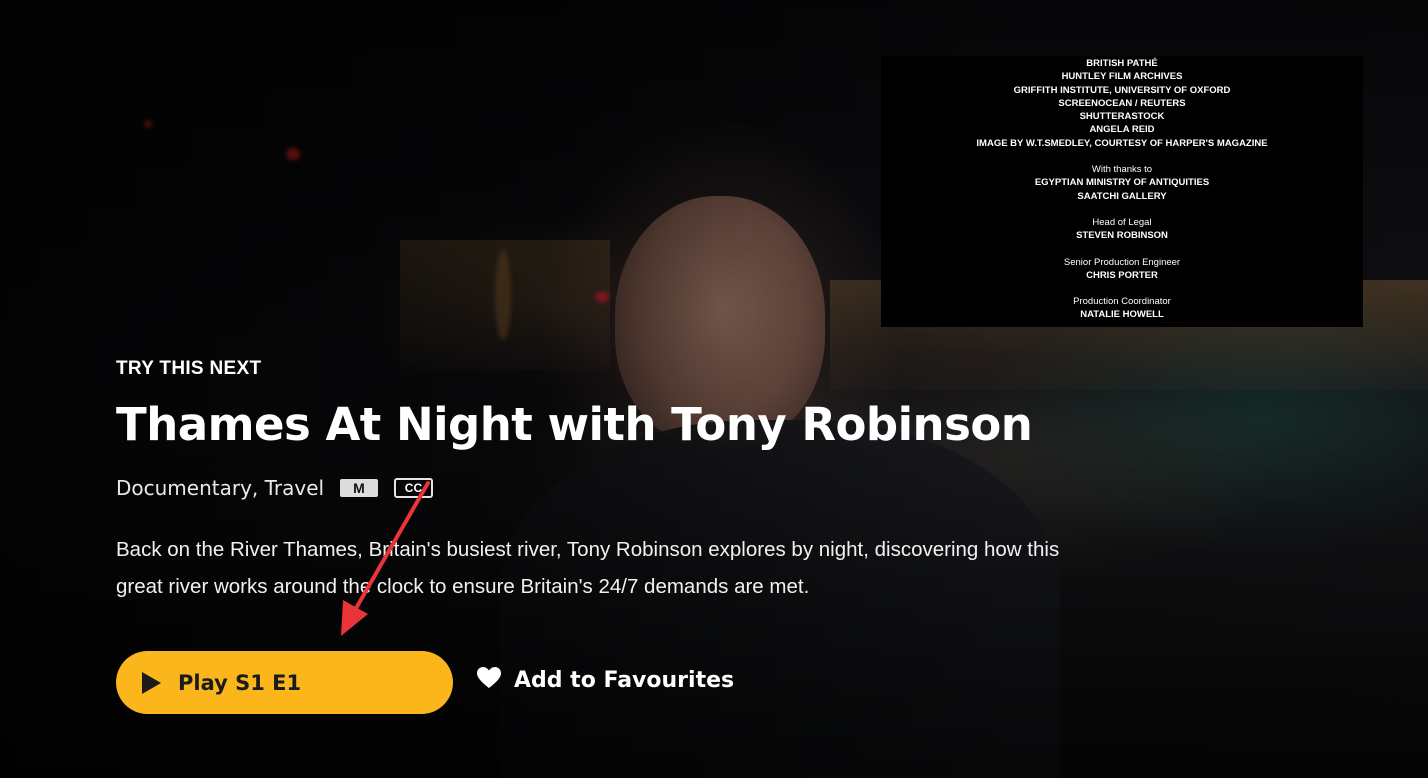 This screenshot has height=778, width=1428. What do you see at coordinates (359, 488) in the screenshot?
I see `rating-badge: M` at bounding box center [359, 488].